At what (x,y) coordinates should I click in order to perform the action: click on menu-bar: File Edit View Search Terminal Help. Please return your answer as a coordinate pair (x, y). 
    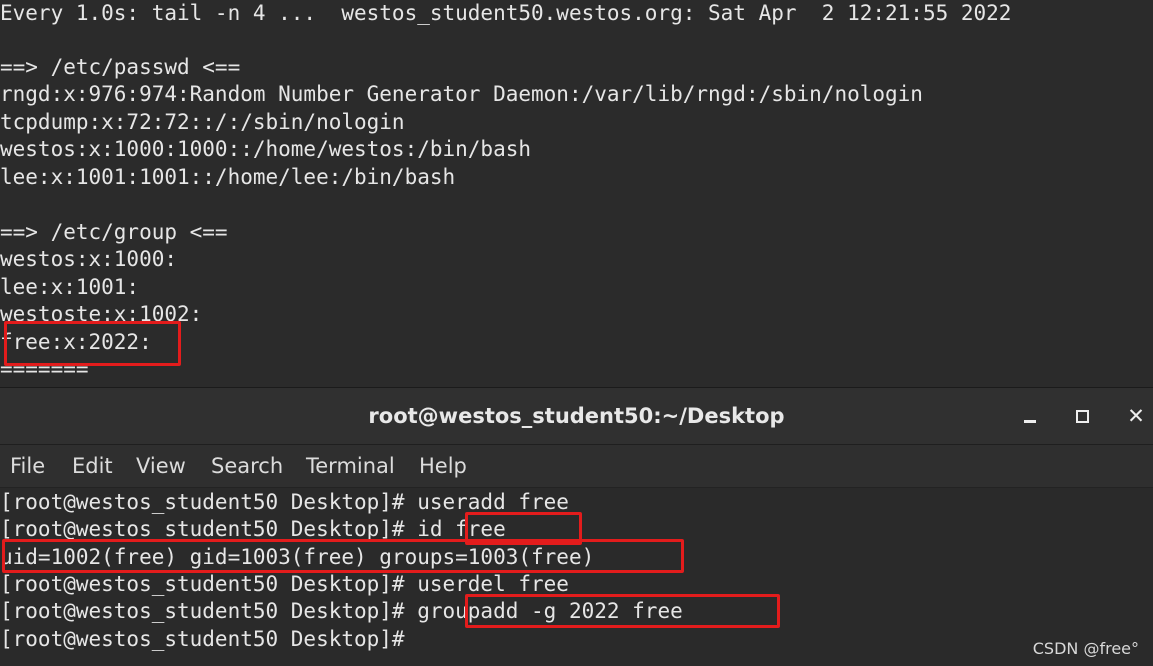
    Looking at the image, I should click on (576, 466).